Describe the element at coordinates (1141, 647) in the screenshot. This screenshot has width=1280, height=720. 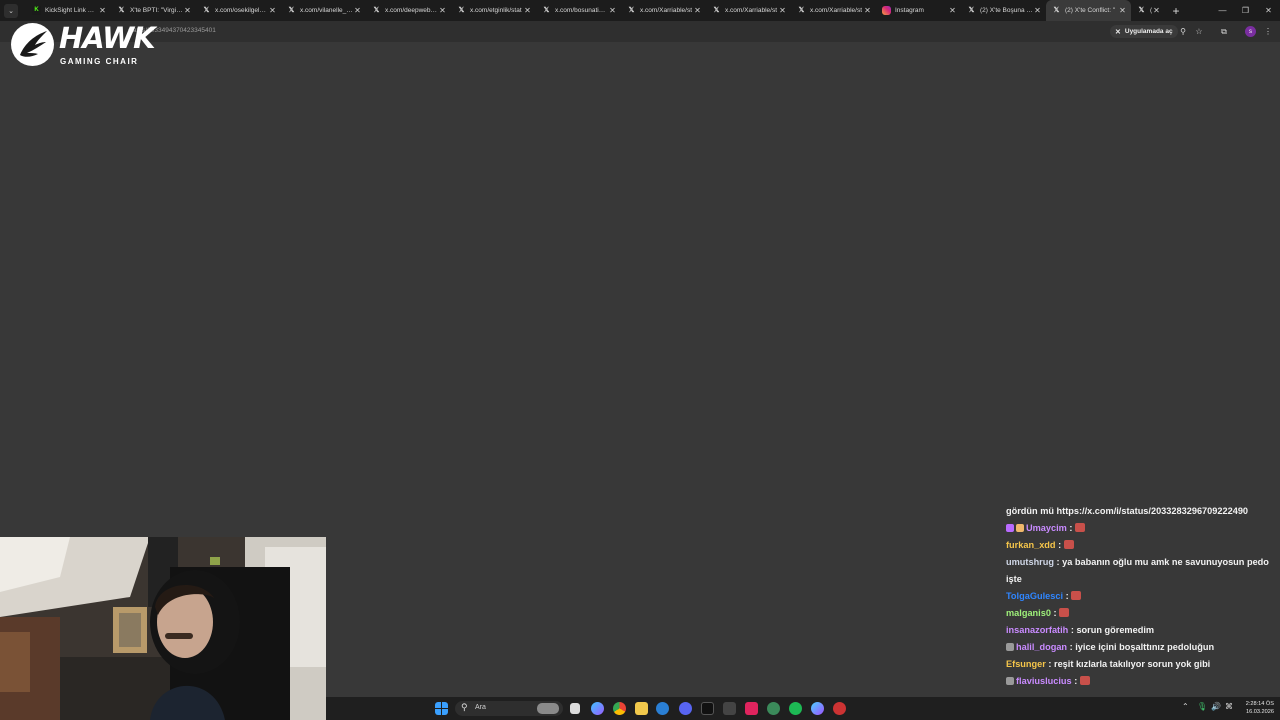
I see `chat-text: : iyice içini boşalttınız pedoluğun` at that location.